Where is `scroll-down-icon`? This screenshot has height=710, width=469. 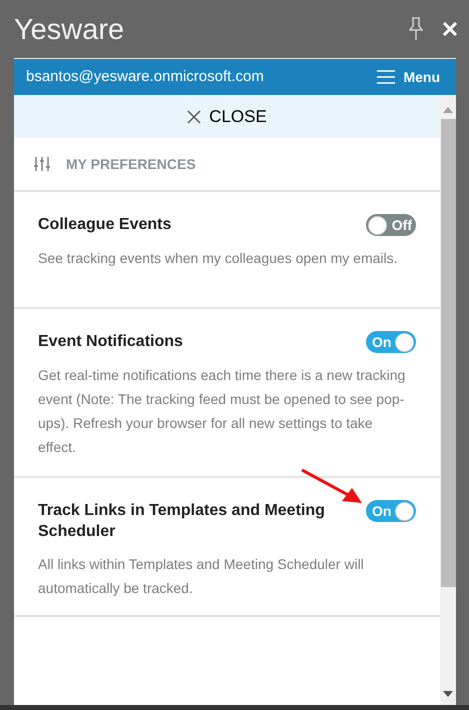 scroll-down-icon is located at coordinates (448, 694).